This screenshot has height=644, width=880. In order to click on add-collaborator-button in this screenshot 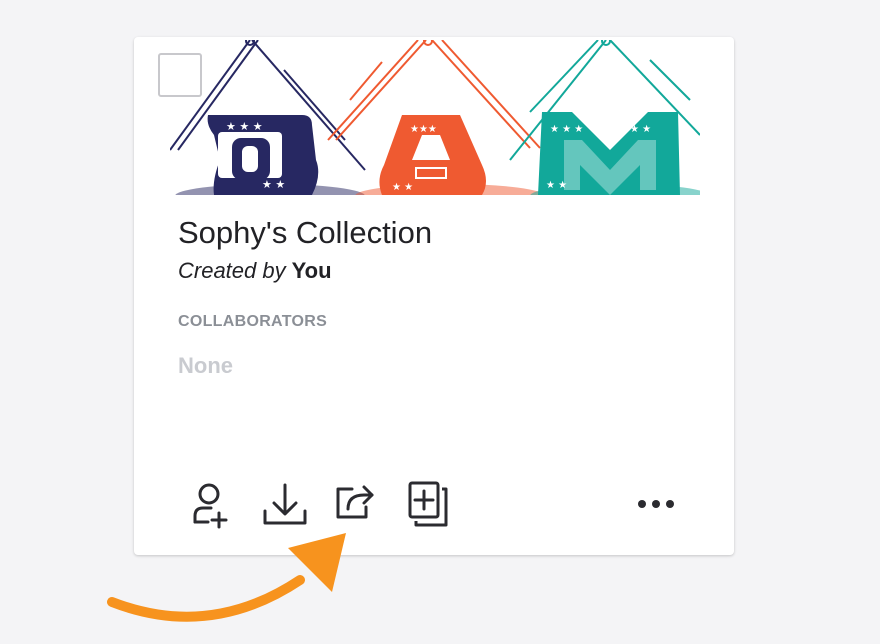, I will do `click(211, 503)`.